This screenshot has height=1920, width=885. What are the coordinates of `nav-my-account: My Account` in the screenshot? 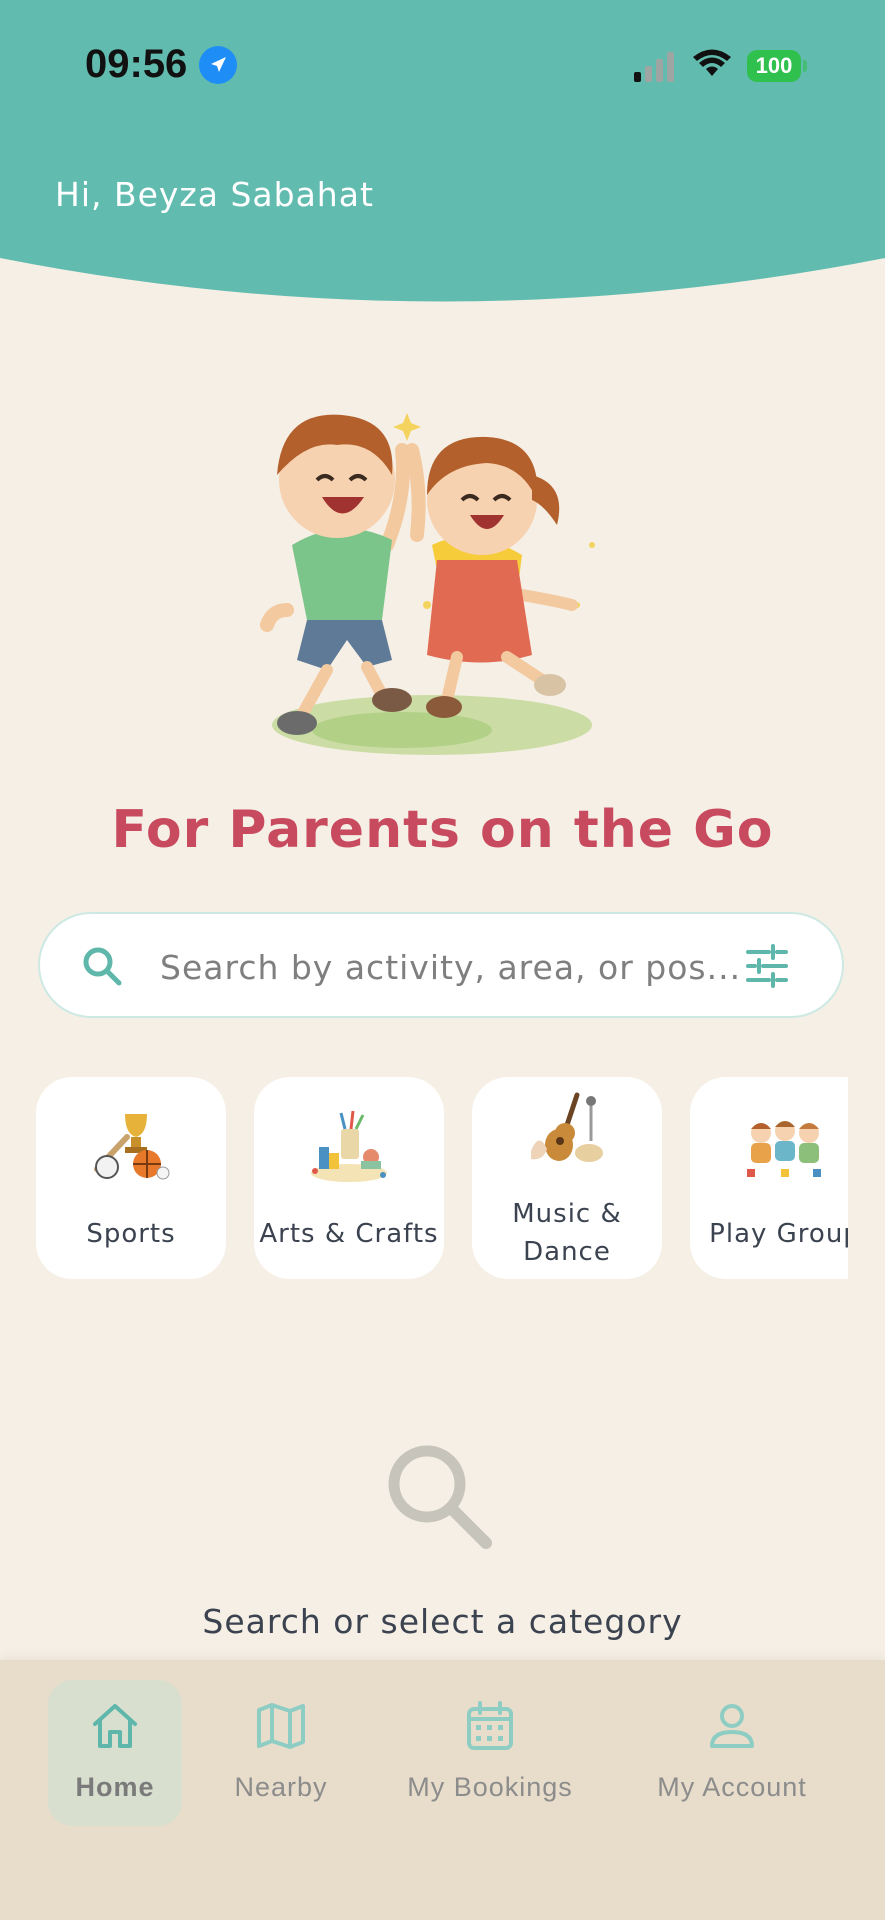 It's located at (732, 1753).